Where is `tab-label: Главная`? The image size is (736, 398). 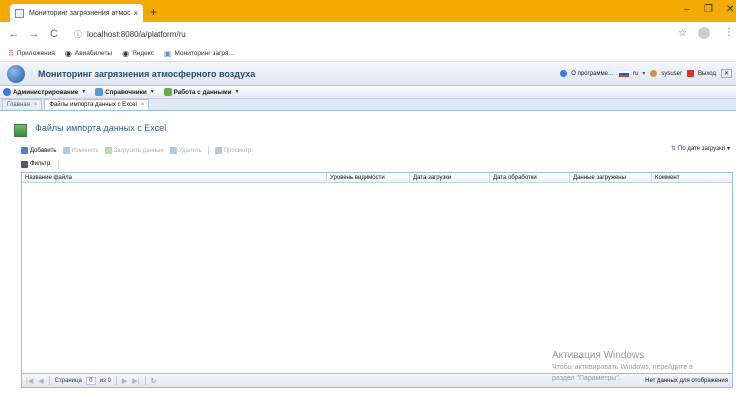 tab-label: Главная is located at coordinates (18, 105).